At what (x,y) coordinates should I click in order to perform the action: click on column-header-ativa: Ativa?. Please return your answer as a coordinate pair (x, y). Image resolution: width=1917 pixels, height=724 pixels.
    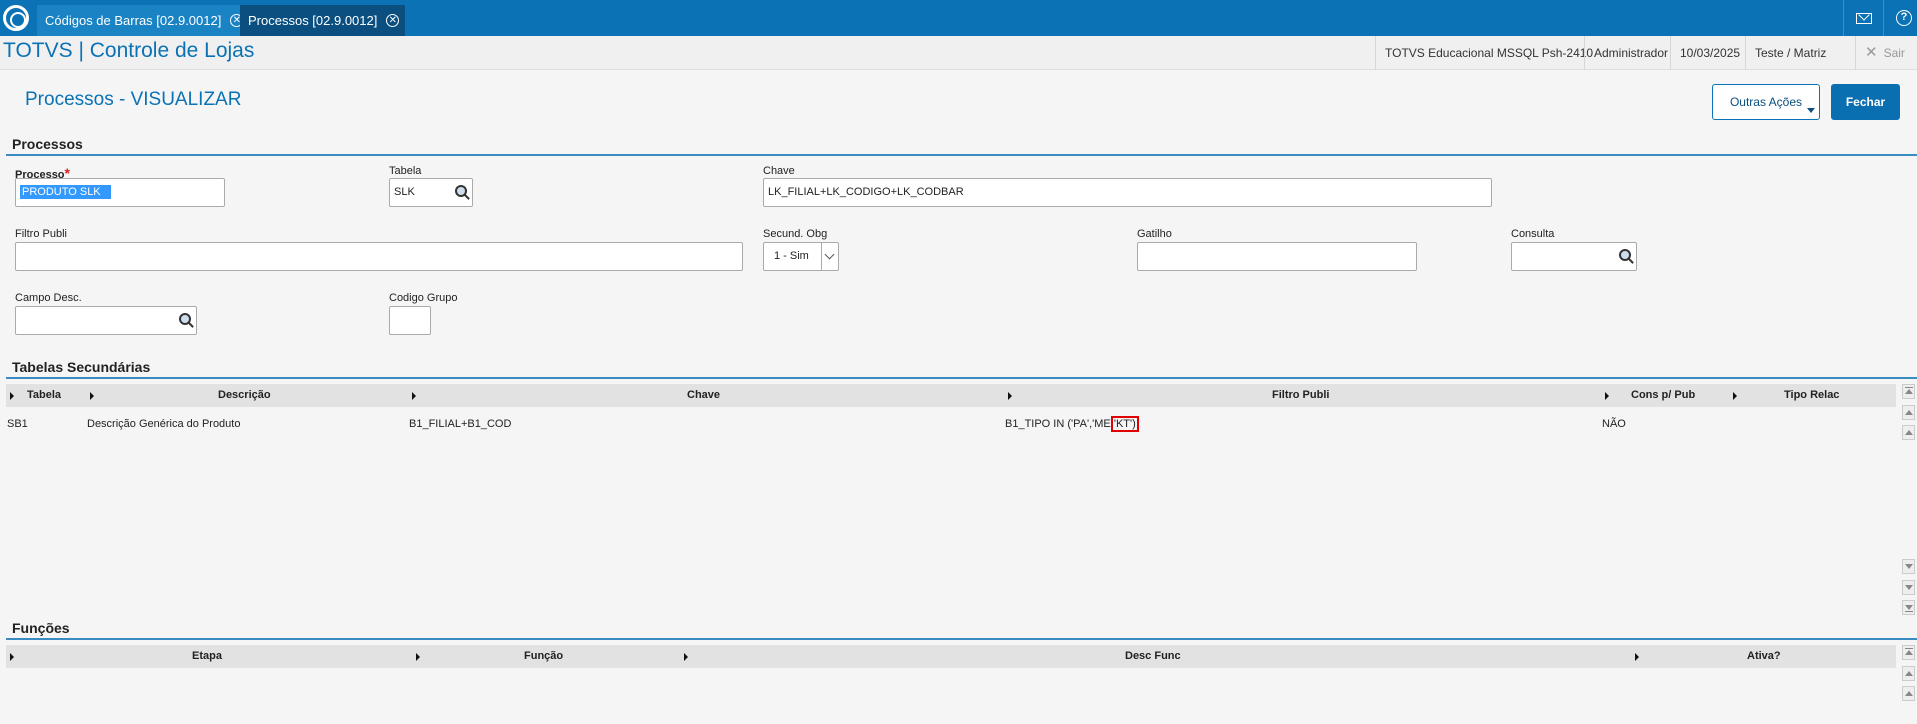
    Looking at the image, I should click on (1764, 656).